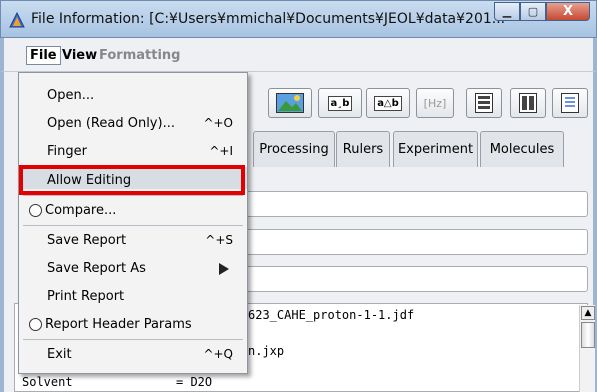 The height and width of the screenshot is (392, 597). I want to click on shortcut-label: ^+Q, so click(218, 354).